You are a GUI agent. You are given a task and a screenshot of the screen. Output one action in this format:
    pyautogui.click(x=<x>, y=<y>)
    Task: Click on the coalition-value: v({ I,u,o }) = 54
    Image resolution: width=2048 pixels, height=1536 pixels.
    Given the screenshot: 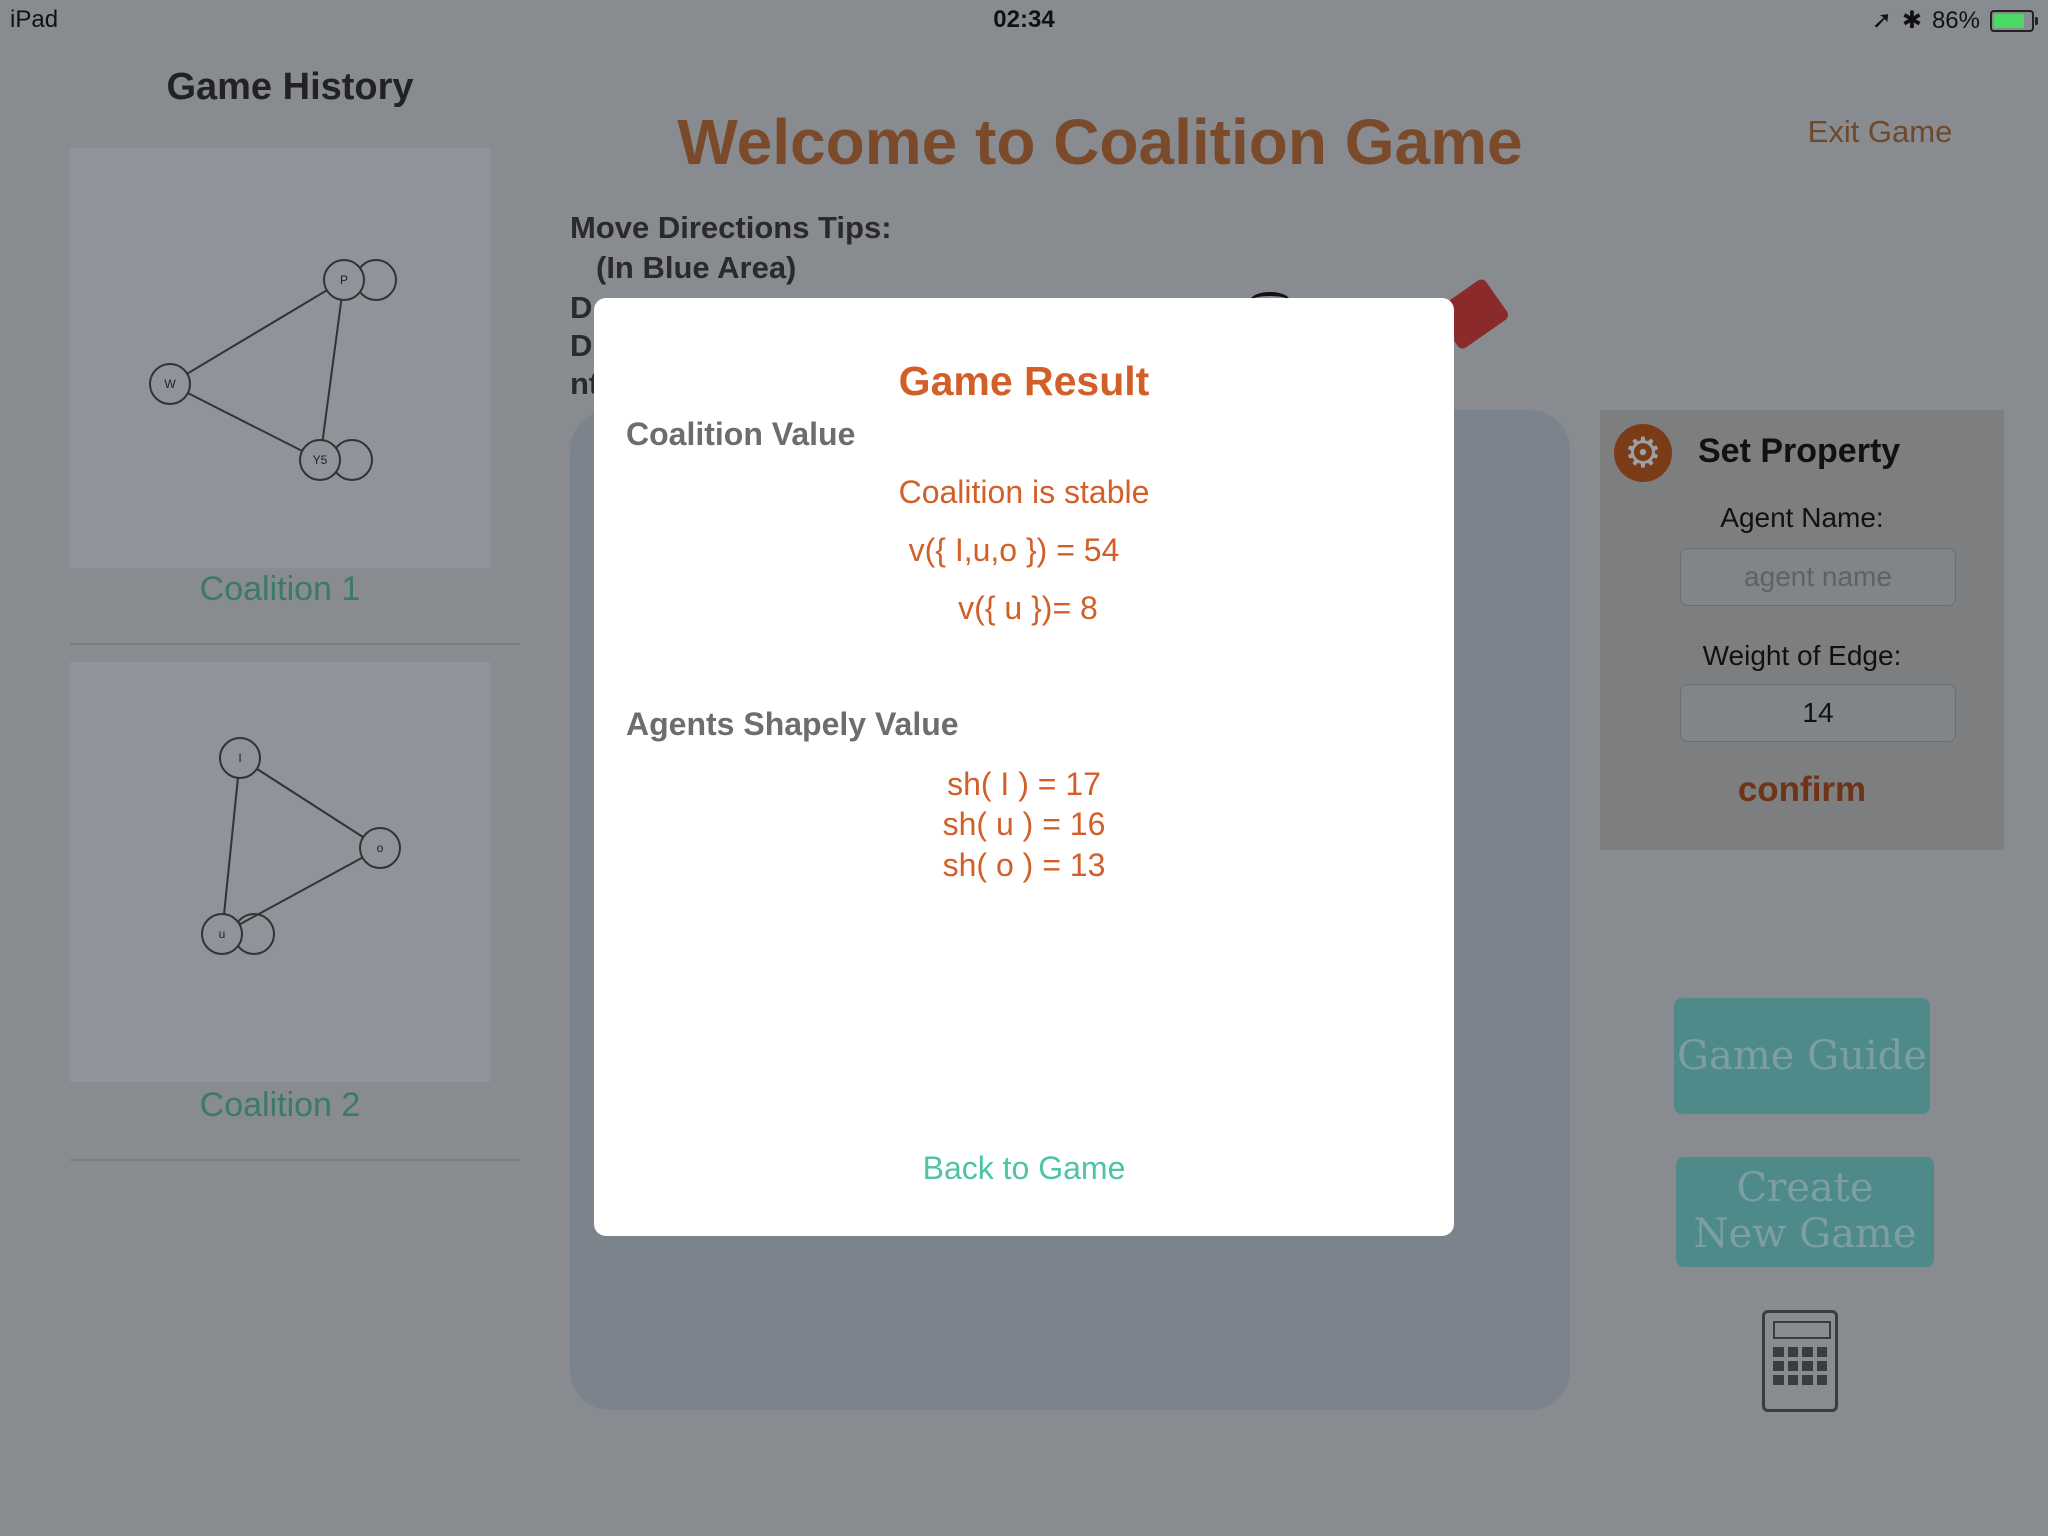 What is the action you would take?
    pyautogui.click(x=1014, y=550)
    